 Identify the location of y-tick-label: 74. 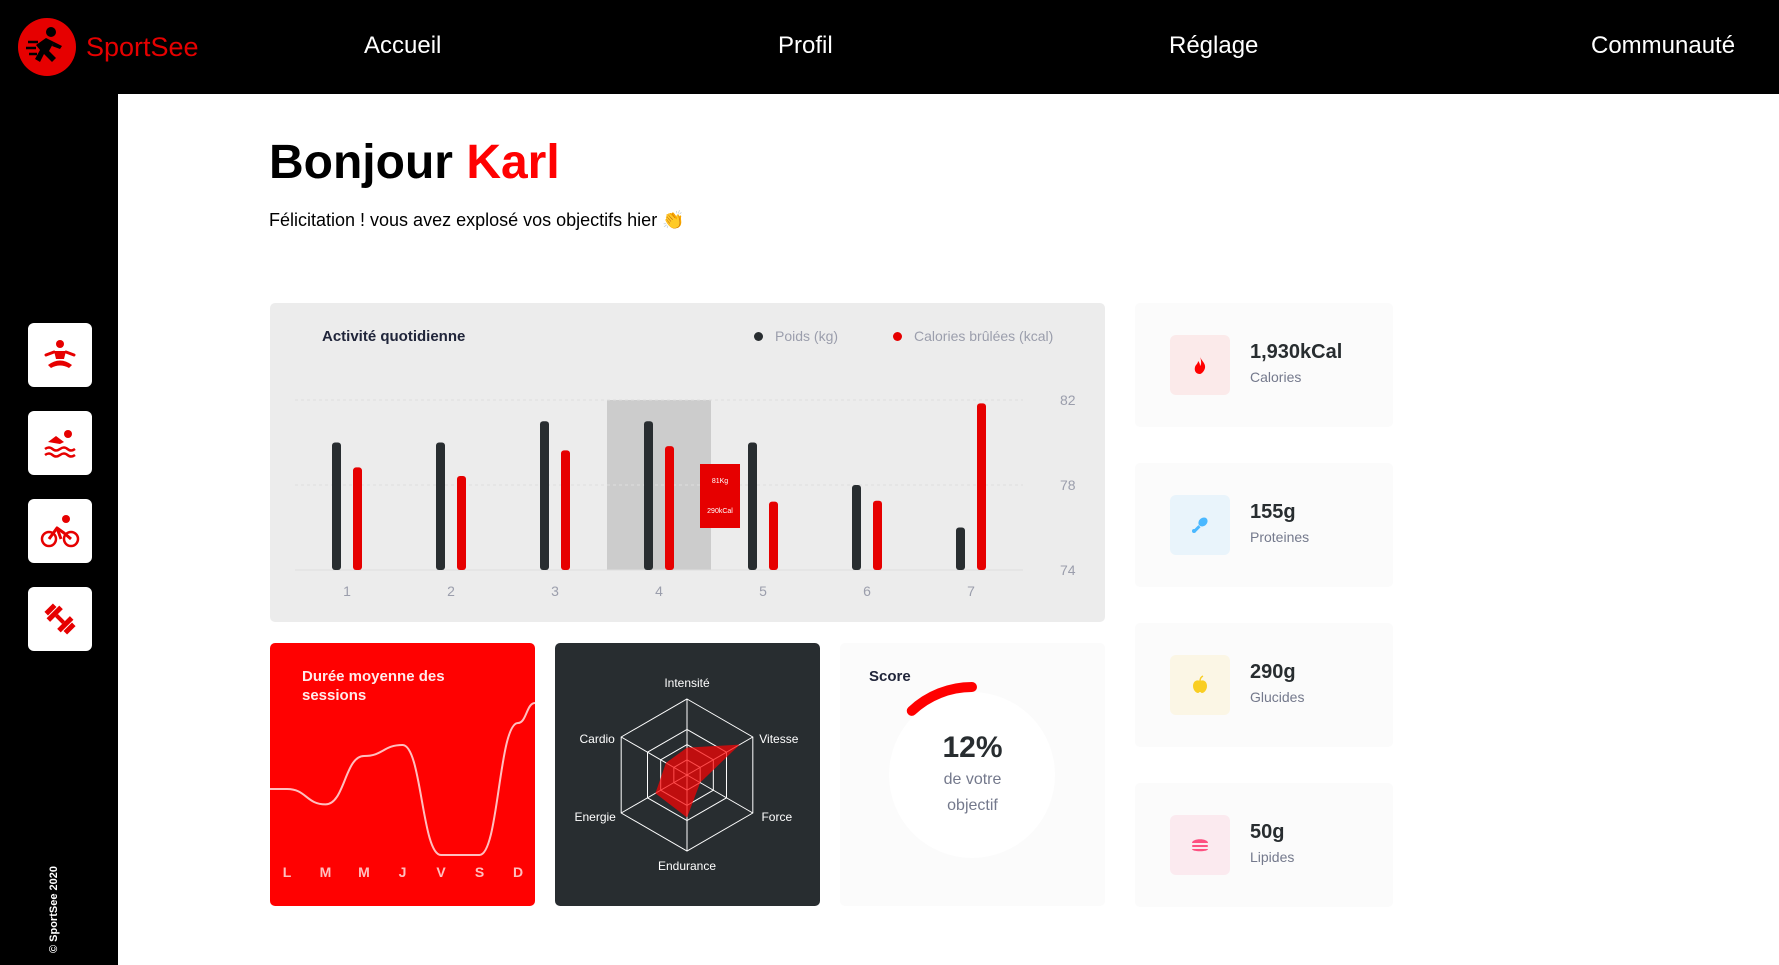
(1068, 570).